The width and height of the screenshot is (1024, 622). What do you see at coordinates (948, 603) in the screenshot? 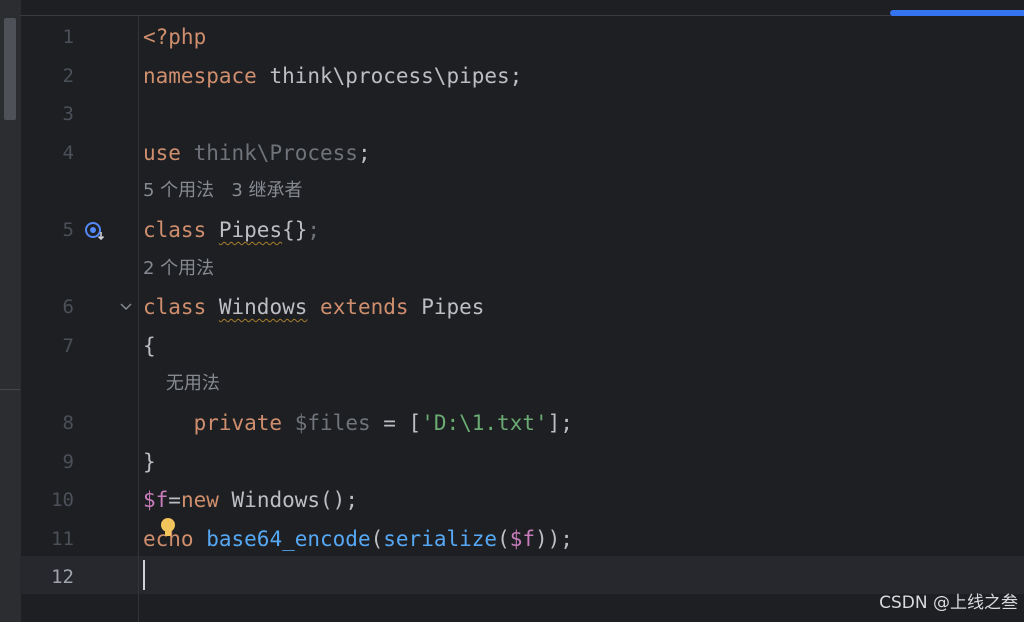
I see `watermark: CSDN @上线之叁` at bounding box center [948, 603].